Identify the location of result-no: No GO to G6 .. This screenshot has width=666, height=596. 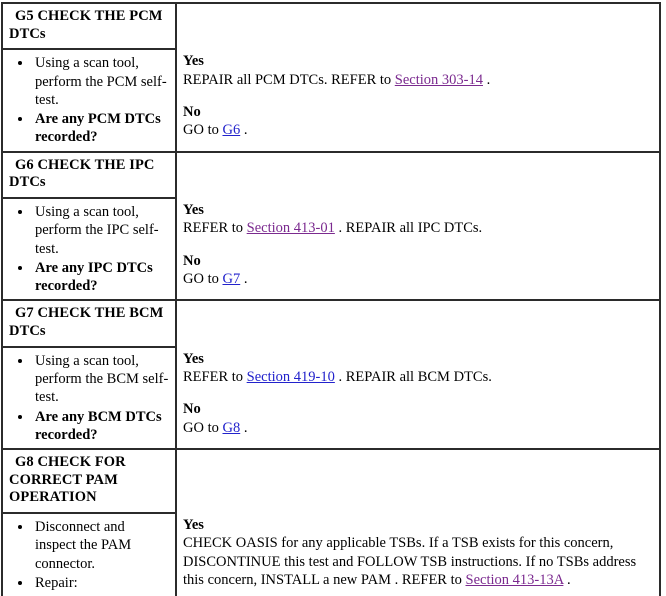
(418, 121).